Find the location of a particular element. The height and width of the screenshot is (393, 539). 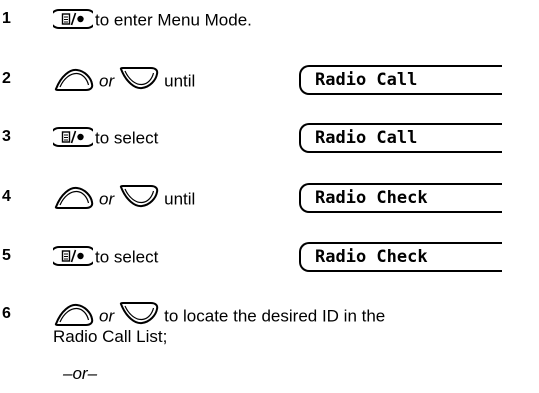

step-number: 4 is located at coordinates (6, 196).